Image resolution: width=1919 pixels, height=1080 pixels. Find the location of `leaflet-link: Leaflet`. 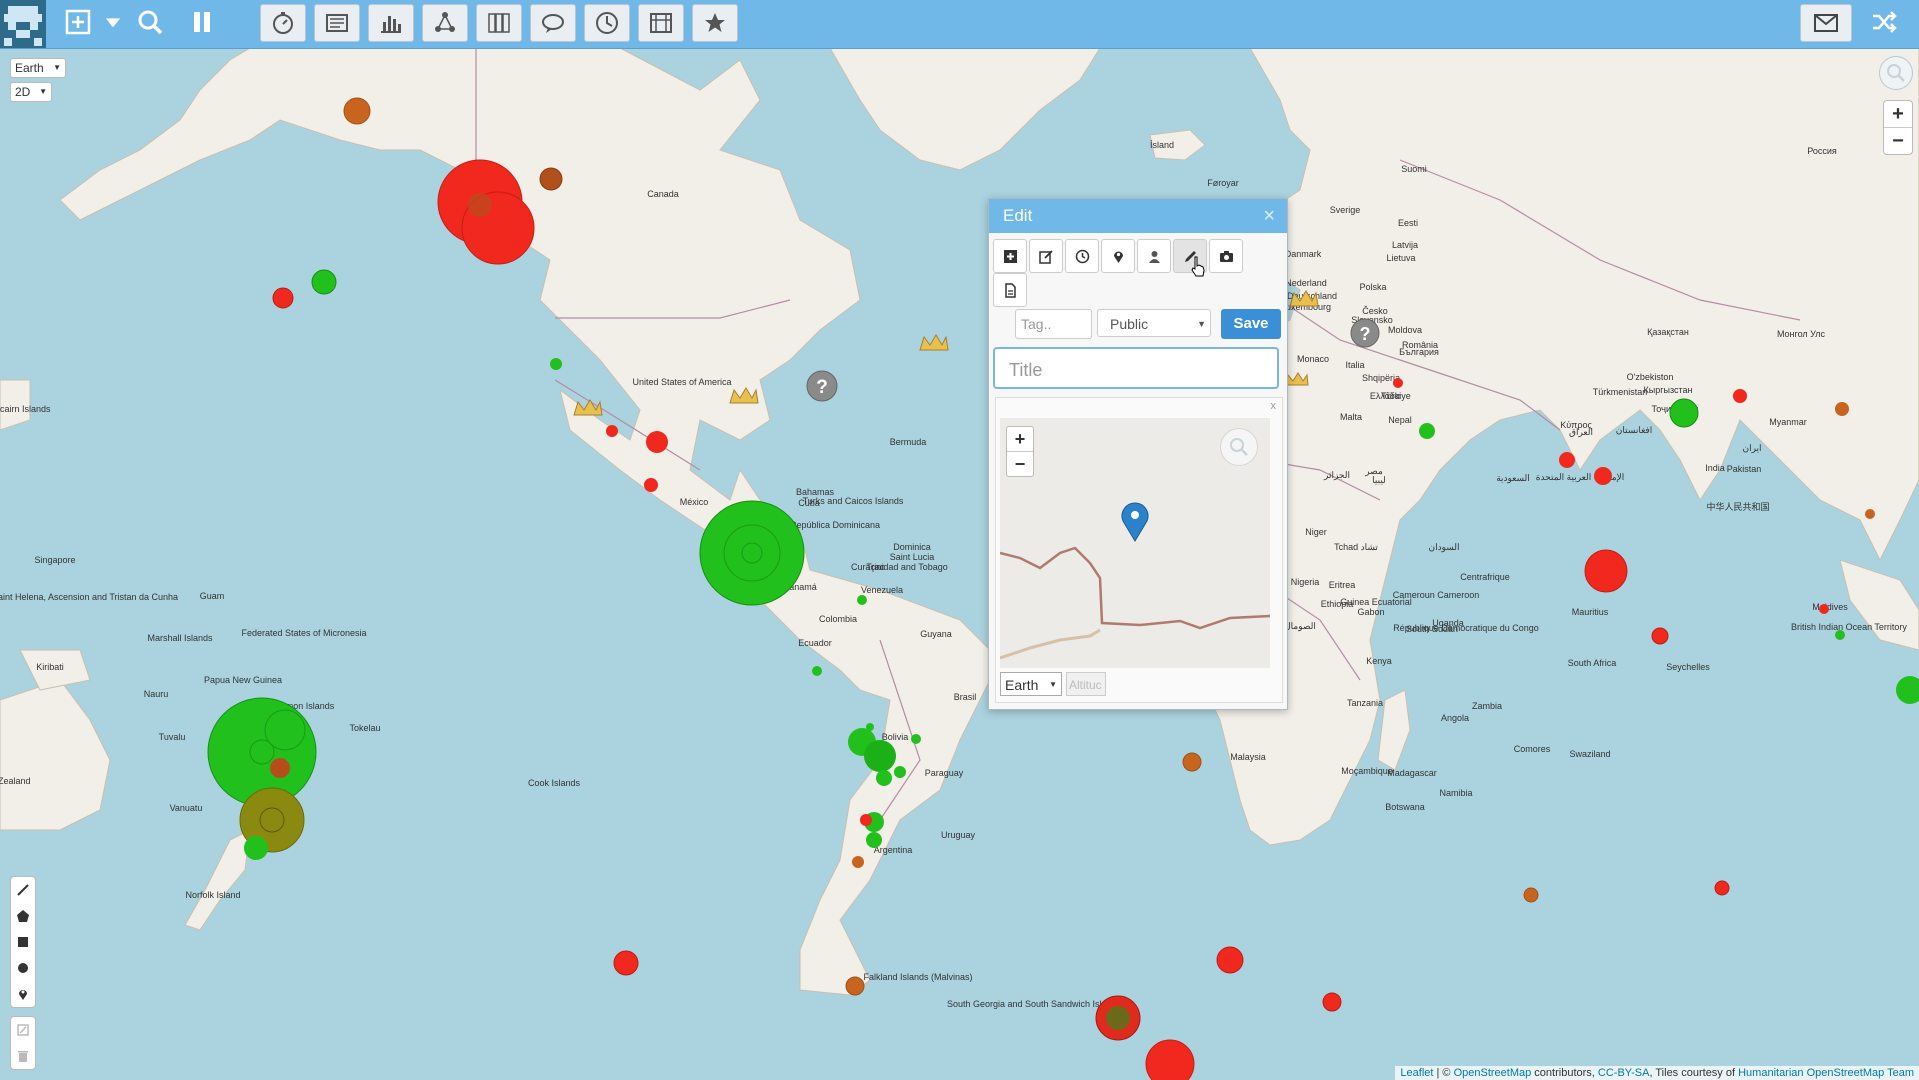

leaflet-link: Leaflet is located at coordinates (1416, 1073).